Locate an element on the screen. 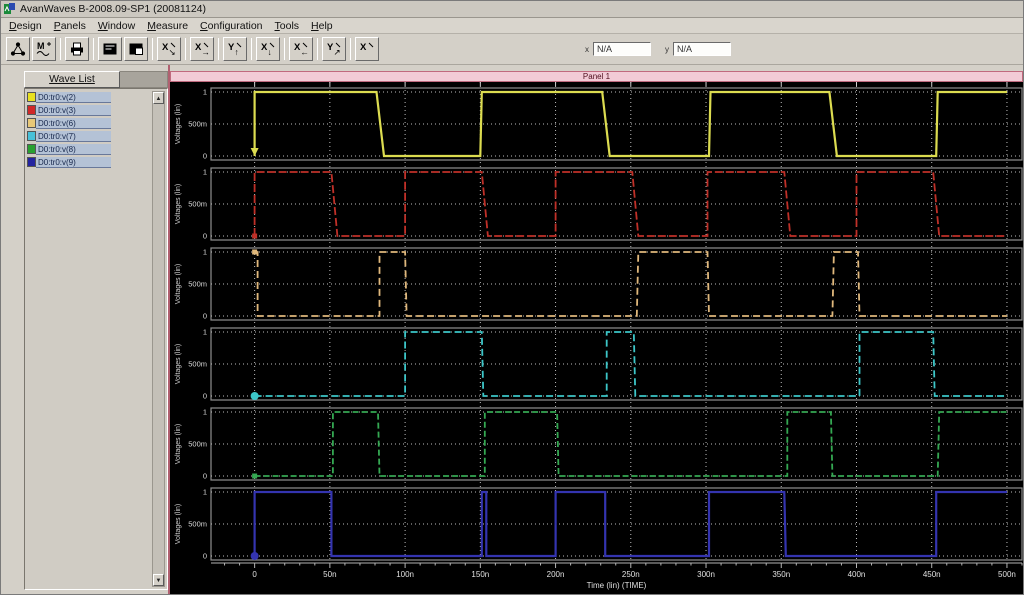 This screenshot has width=1024, height=595. wave-list-item-1: D0:tr0:v(3) is located at coordinates (69, 110).